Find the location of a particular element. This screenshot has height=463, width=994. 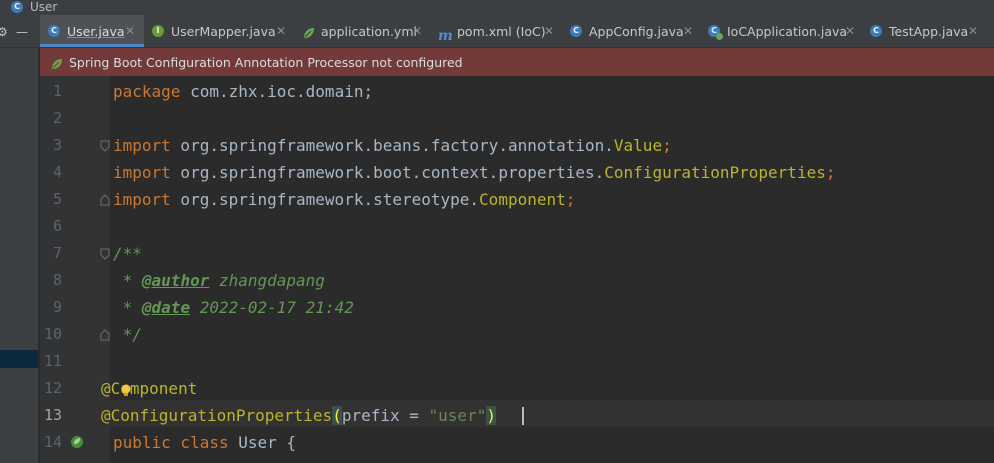

spring-leaf-icon is located at coordinates (57, 65).